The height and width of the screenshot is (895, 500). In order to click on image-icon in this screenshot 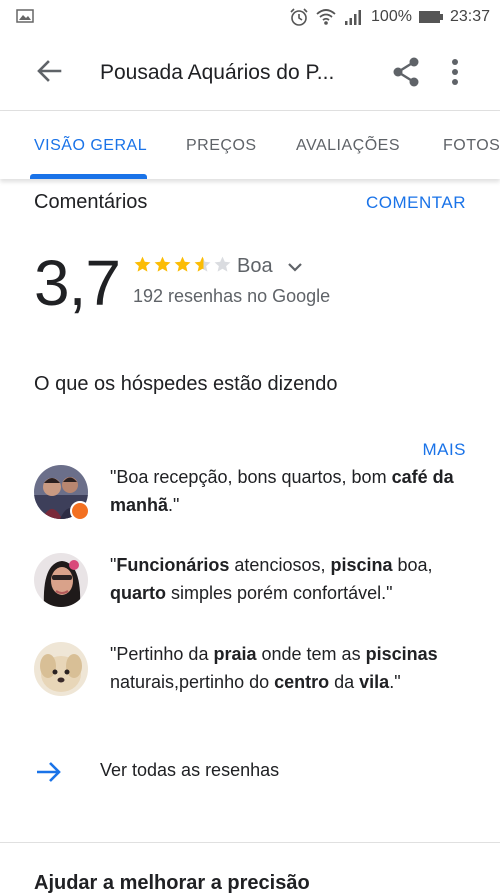, I will do `click(25, 16)`.